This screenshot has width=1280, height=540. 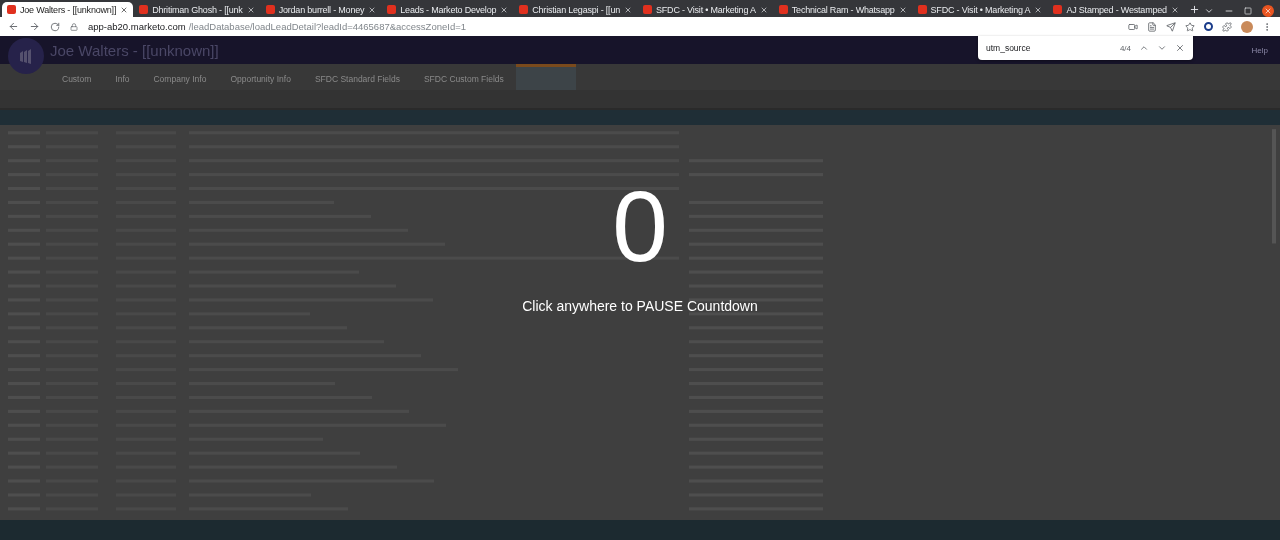 What do you see at coordinates (357, 77) in the screenshot?
I see `nav-tab: SFDC Standard Fields` at bounding box center [357, 77].